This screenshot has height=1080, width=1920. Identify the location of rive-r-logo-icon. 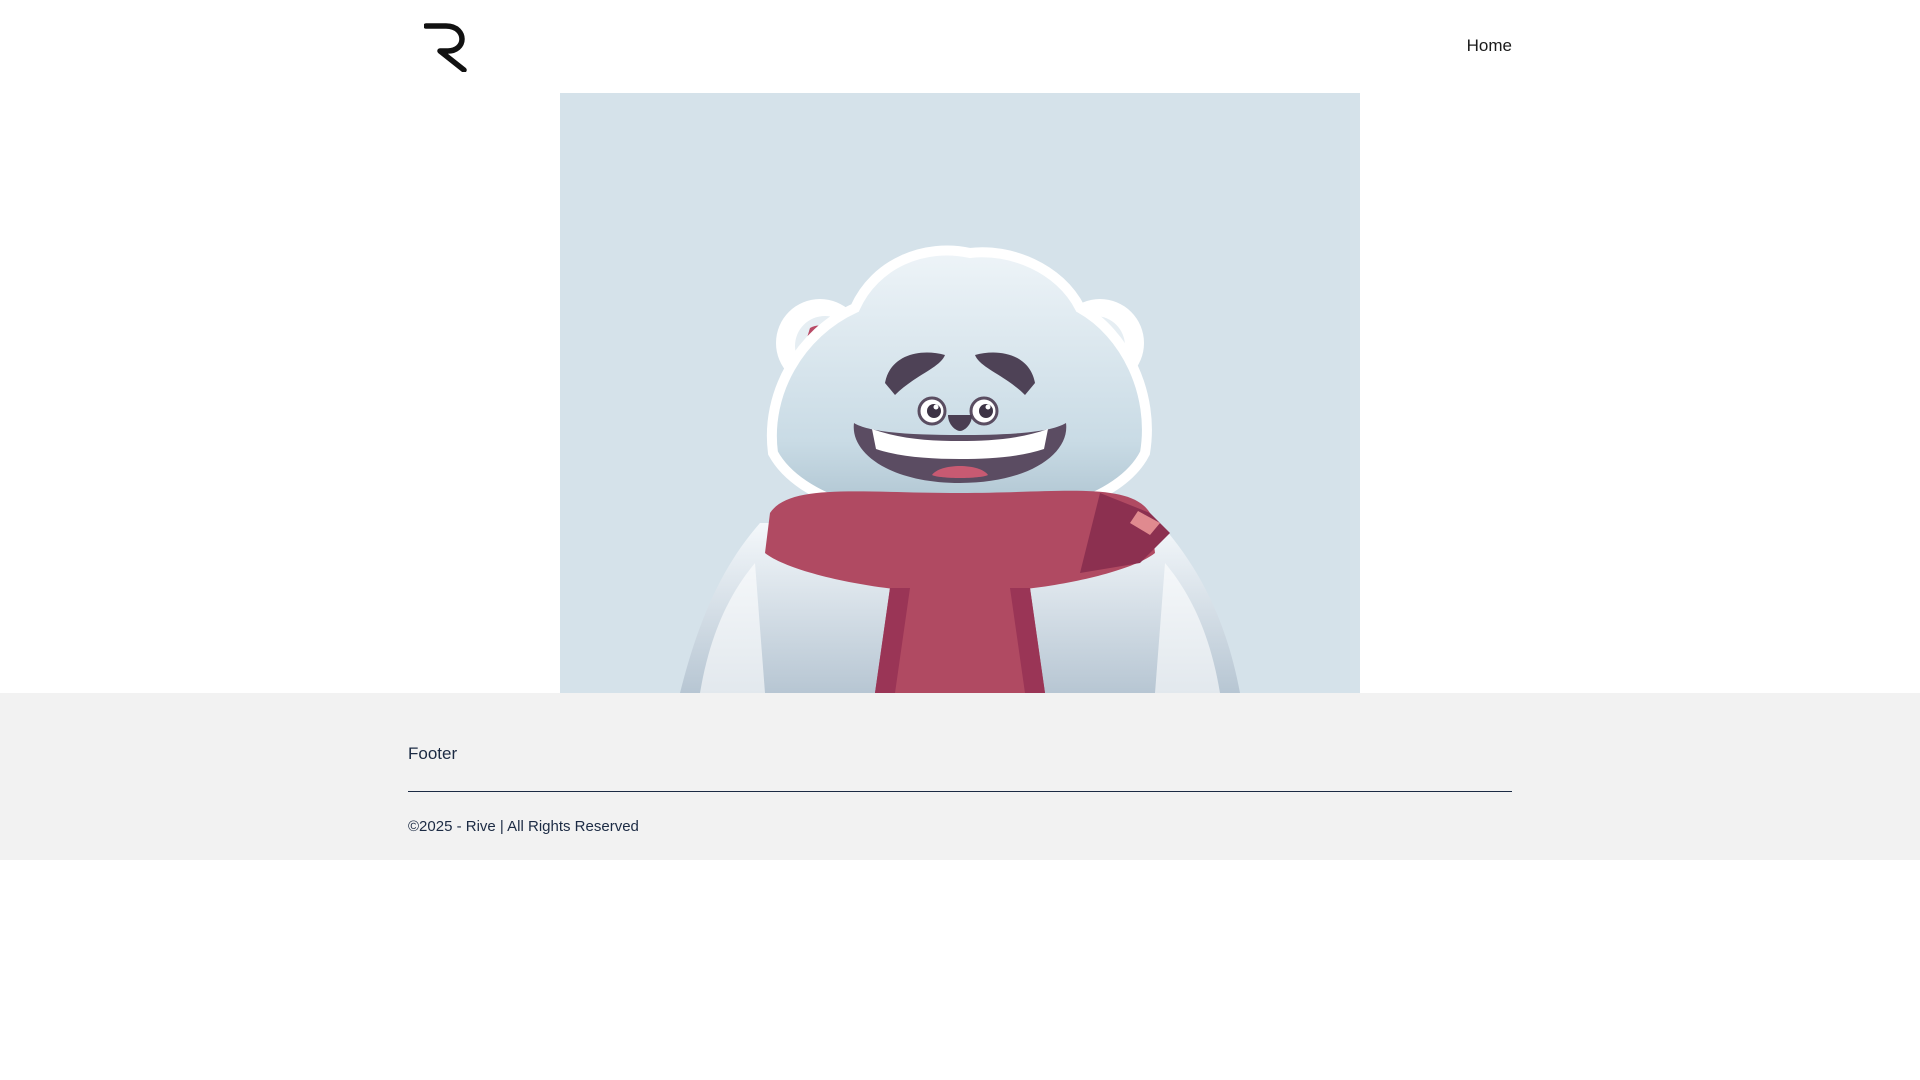
(445, 48).